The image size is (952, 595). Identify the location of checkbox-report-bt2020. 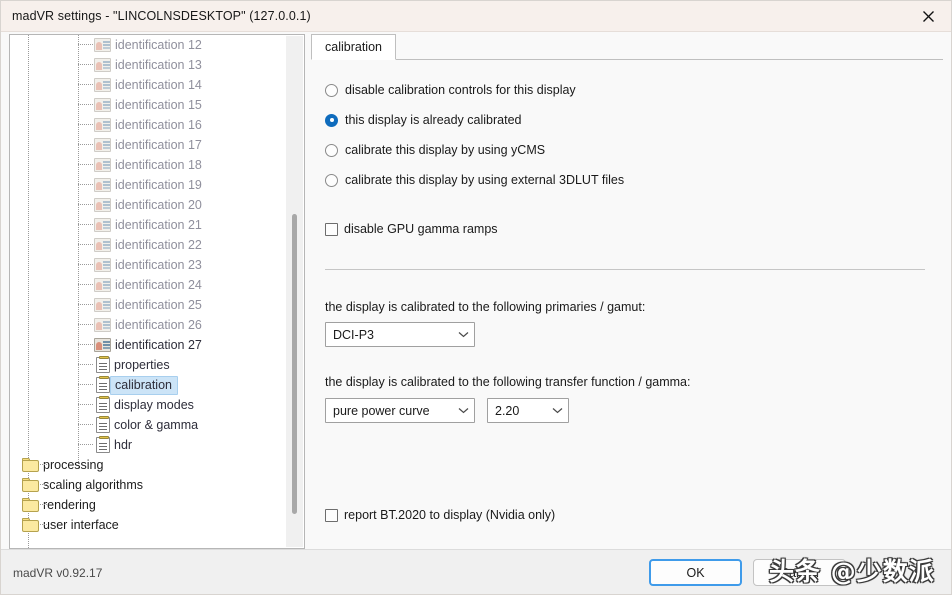
(331, 515).